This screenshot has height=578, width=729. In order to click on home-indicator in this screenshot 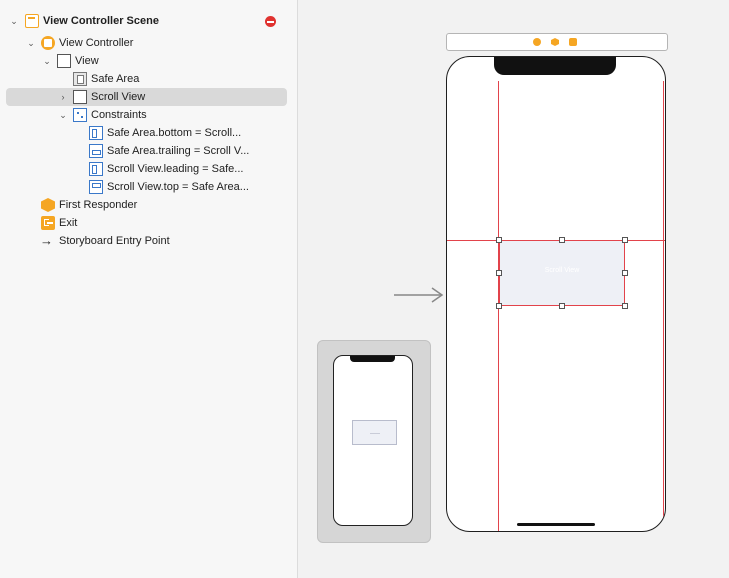, I will do `click(556, 524)`.